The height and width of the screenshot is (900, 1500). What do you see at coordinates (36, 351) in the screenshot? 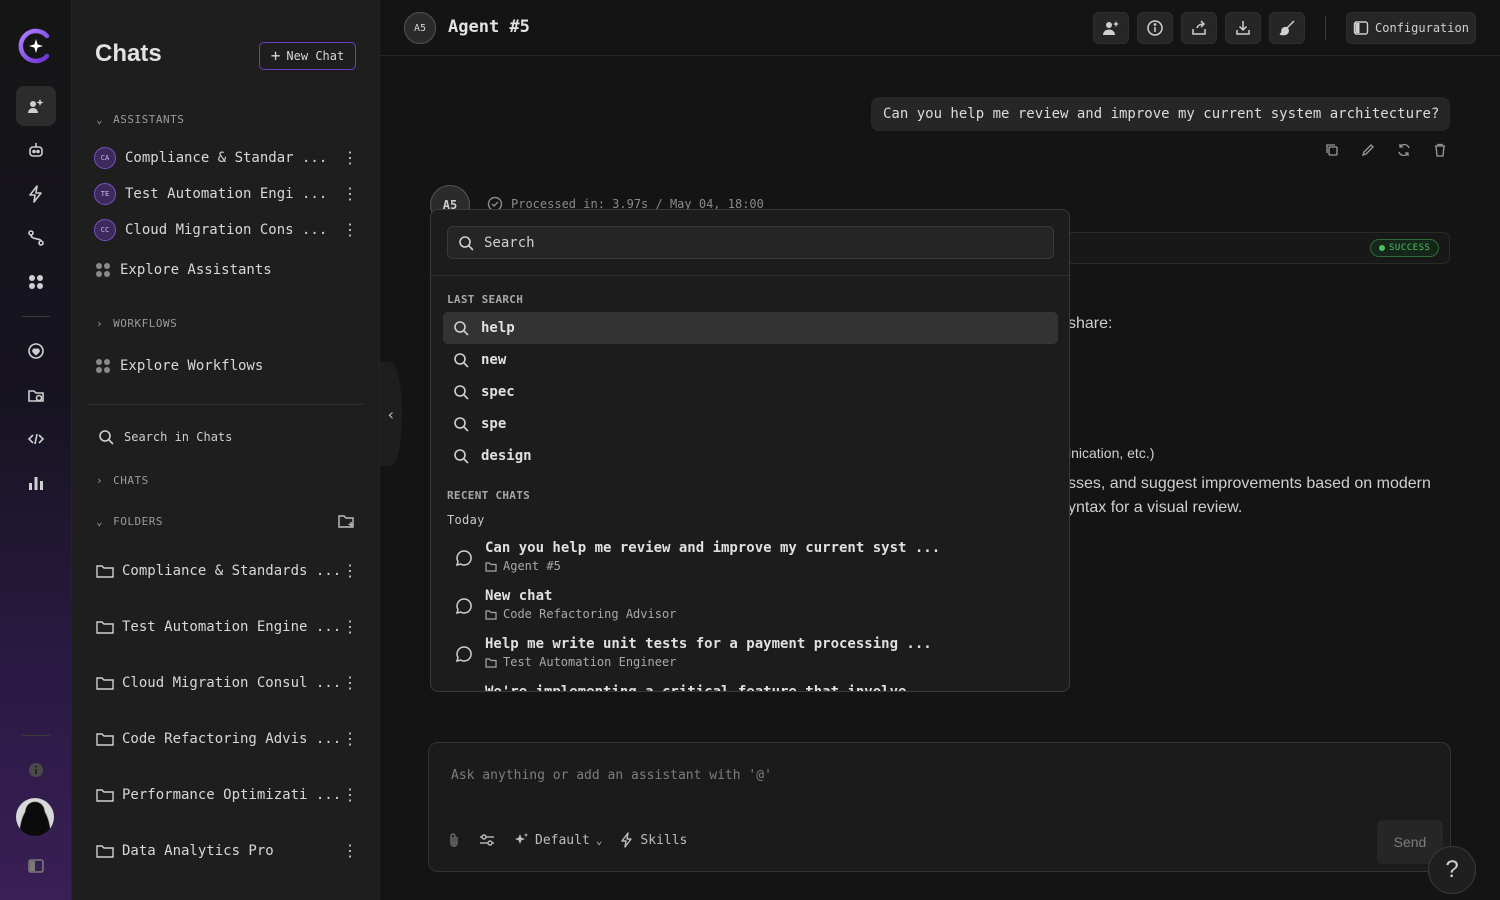
I see `rail-favorites-icon` at bounding box center [36, 351].